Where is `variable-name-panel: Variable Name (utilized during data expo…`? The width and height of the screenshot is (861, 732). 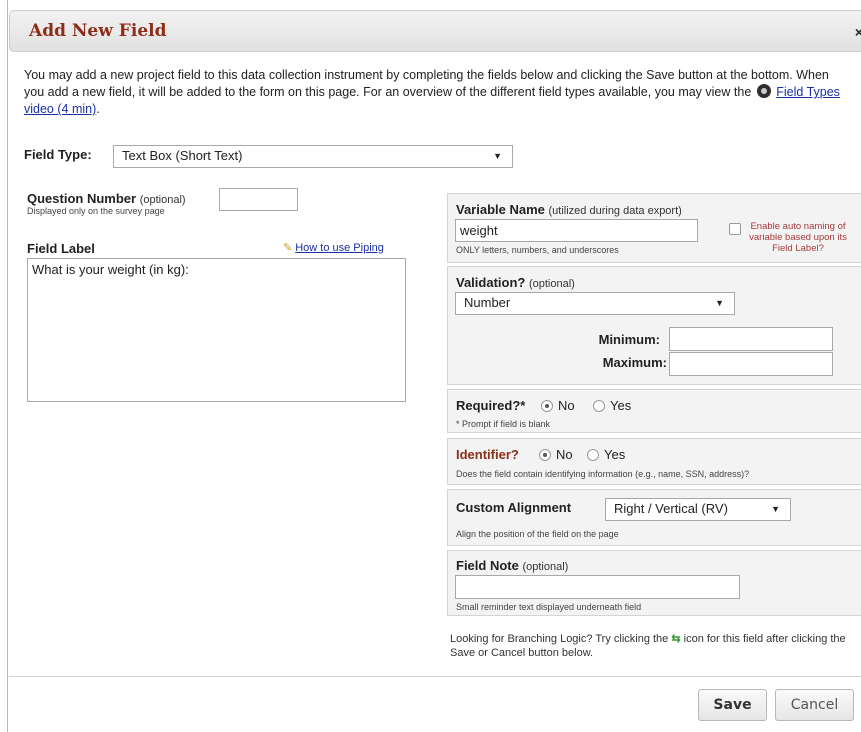
variable-name-panel: Variable Name (utilized during data expo… is located at coordinates (654, 228).